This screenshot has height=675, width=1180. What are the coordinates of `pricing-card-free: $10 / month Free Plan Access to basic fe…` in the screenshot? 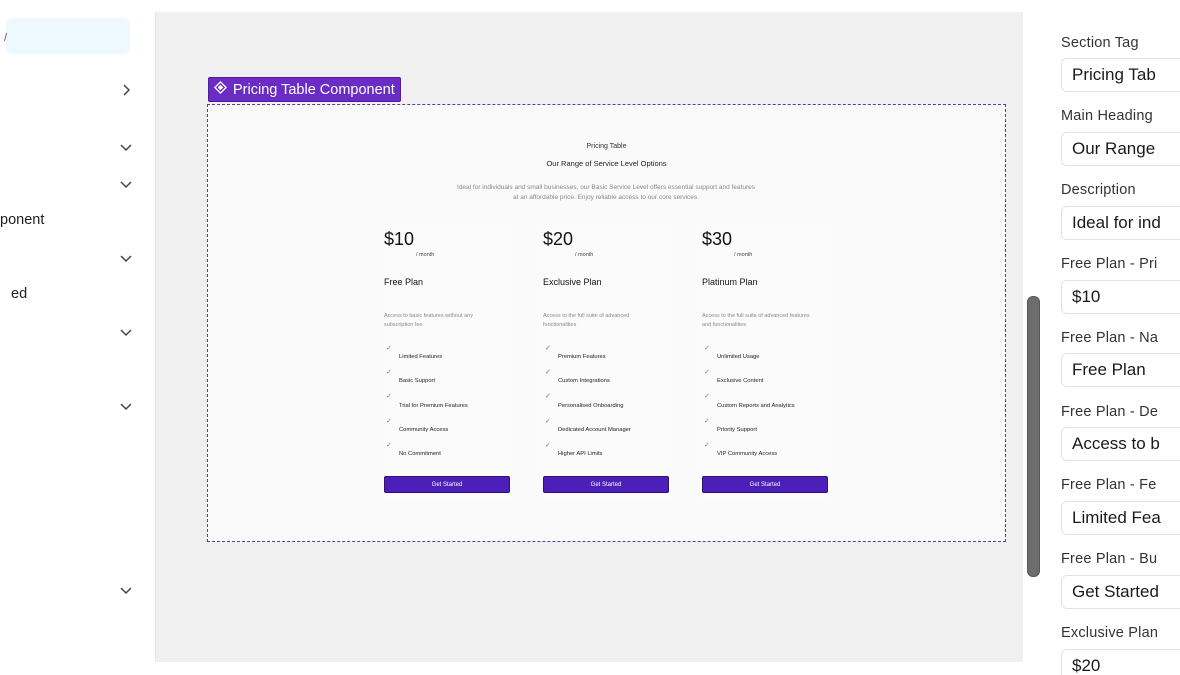 It's located at (448, 362).